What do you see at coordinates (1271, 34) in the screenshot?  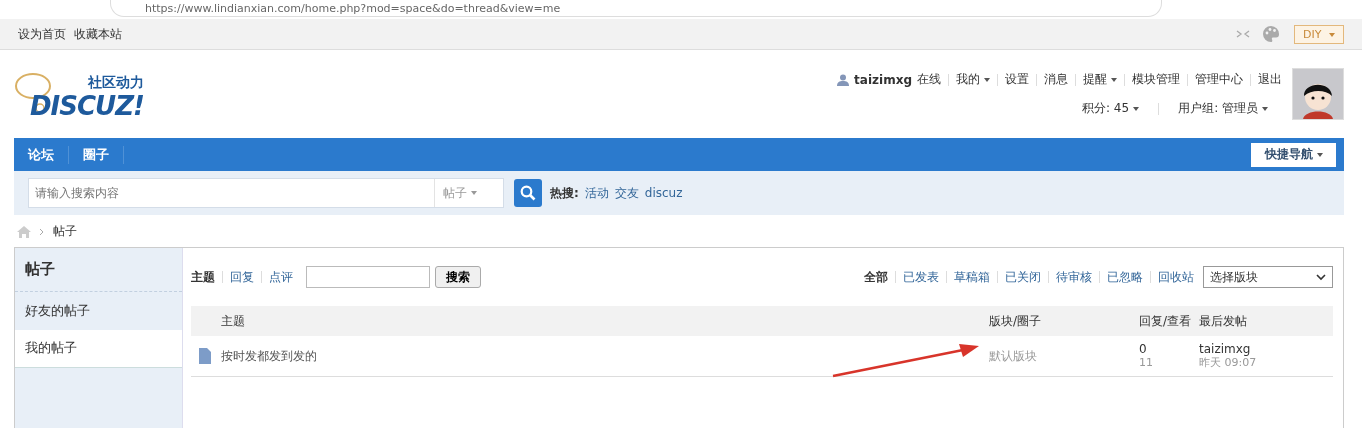 I see `palette-icon` at bounding box center [1271, 34].